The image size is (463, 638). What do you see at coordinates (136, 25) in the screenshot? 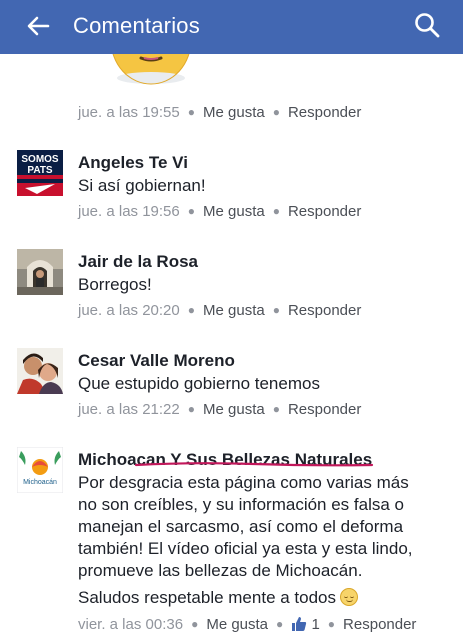
I see `page-title: Comentarios` at bounding box center [136, 25].